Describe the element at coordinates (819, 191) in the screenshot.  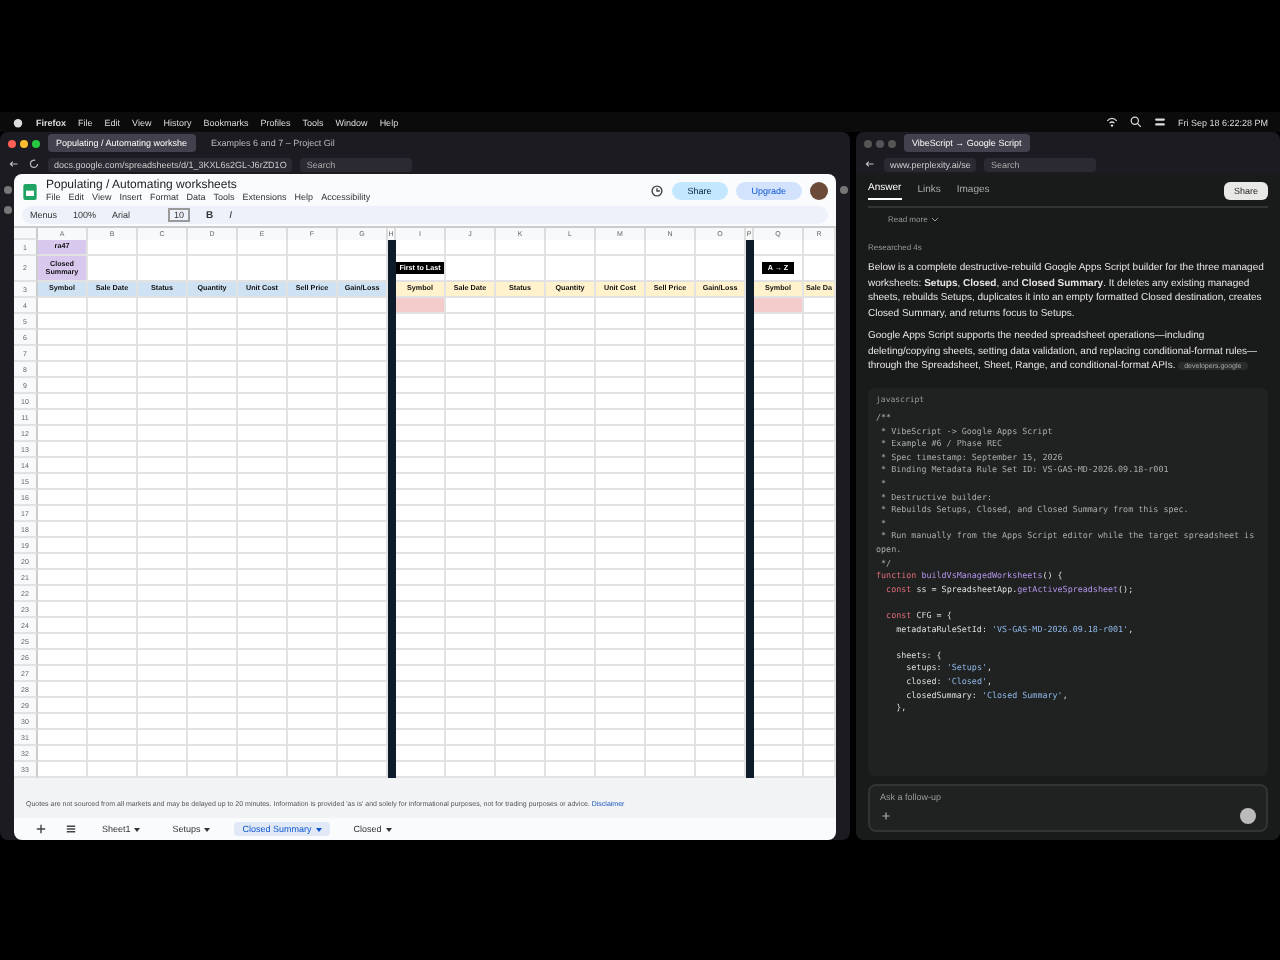
I see `avatar` at that location.